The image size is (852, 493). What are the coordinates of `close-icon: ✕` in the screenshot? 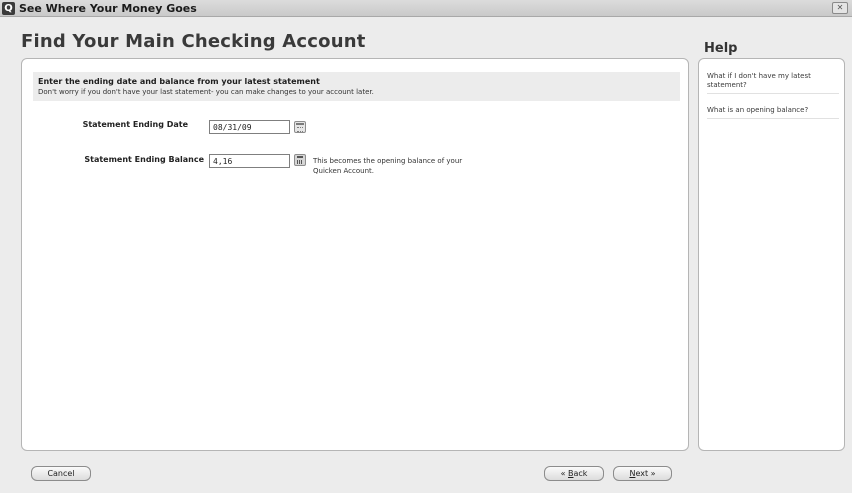 It's located at (840, 7).